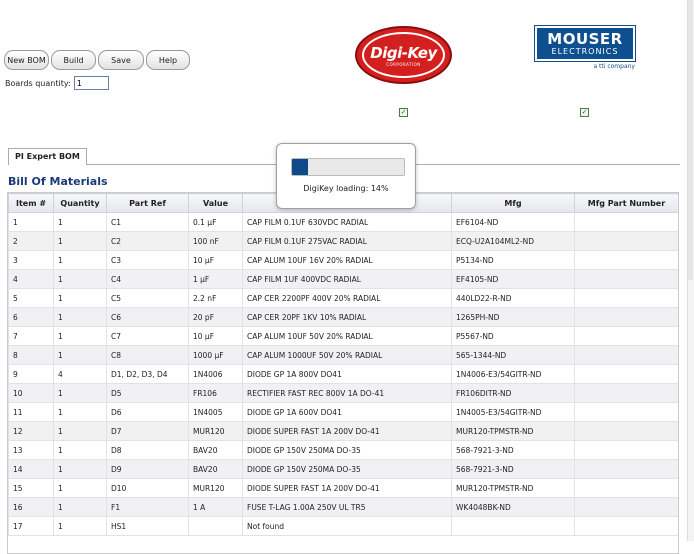 This screenshot has width=694, height=554. Describe the element at coordinates (73, 60) in the screenshot. I see `build-button: Build` at that location.